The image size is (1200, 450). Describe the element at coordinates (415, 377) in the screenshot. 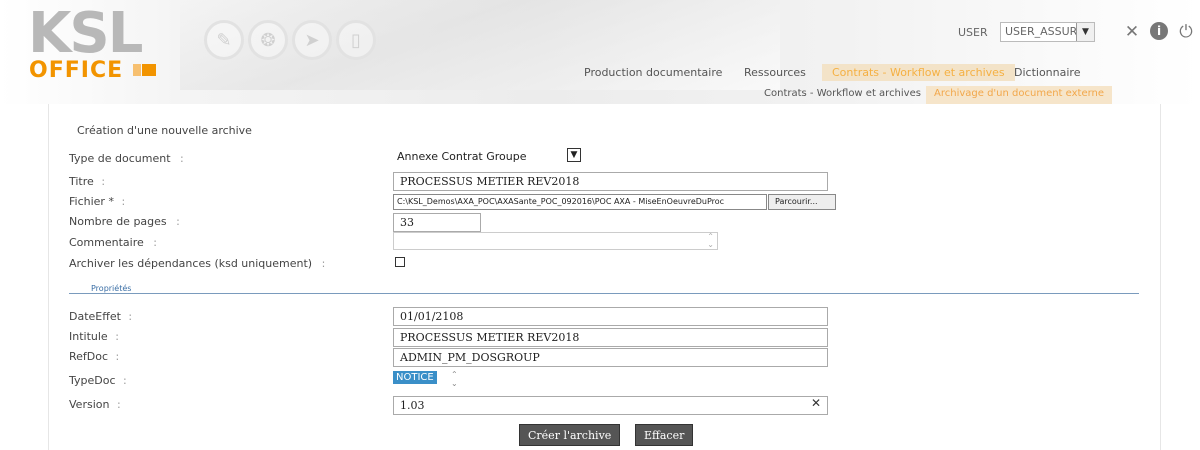

I see `typedoc-select: NOTICE` at that location.